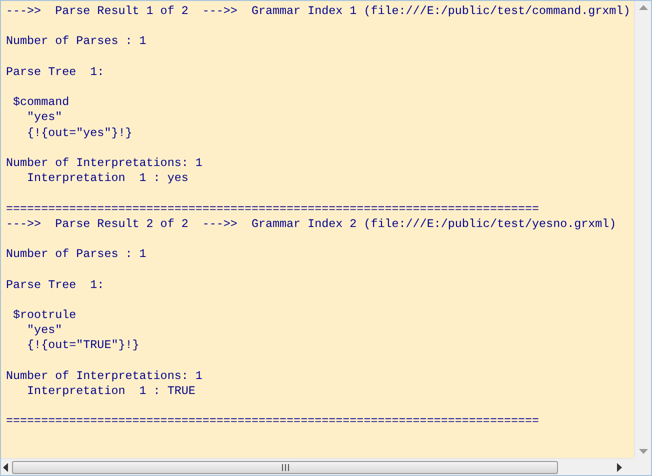  I want to click on output-line: $command, so click(41, 102).